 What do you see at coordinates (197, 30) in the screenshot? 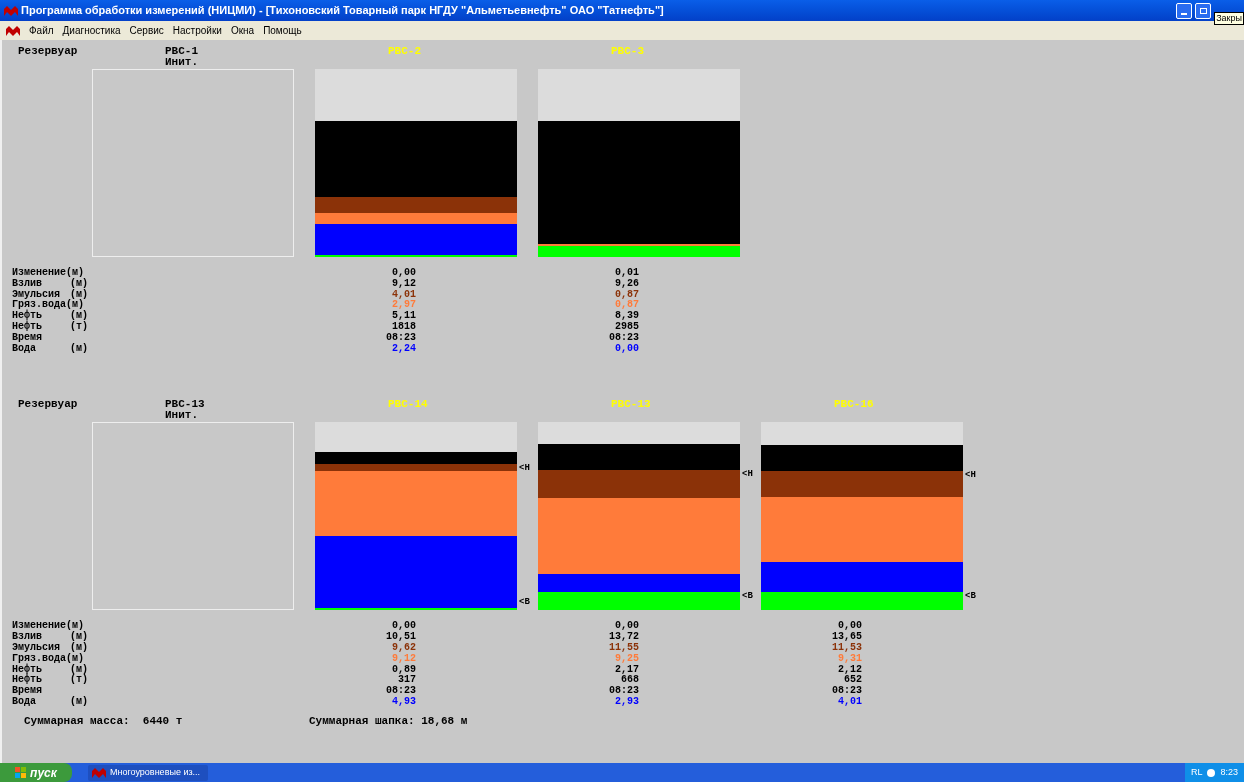
I see `menu-item: Настройки` at bounding box center [197, 30].